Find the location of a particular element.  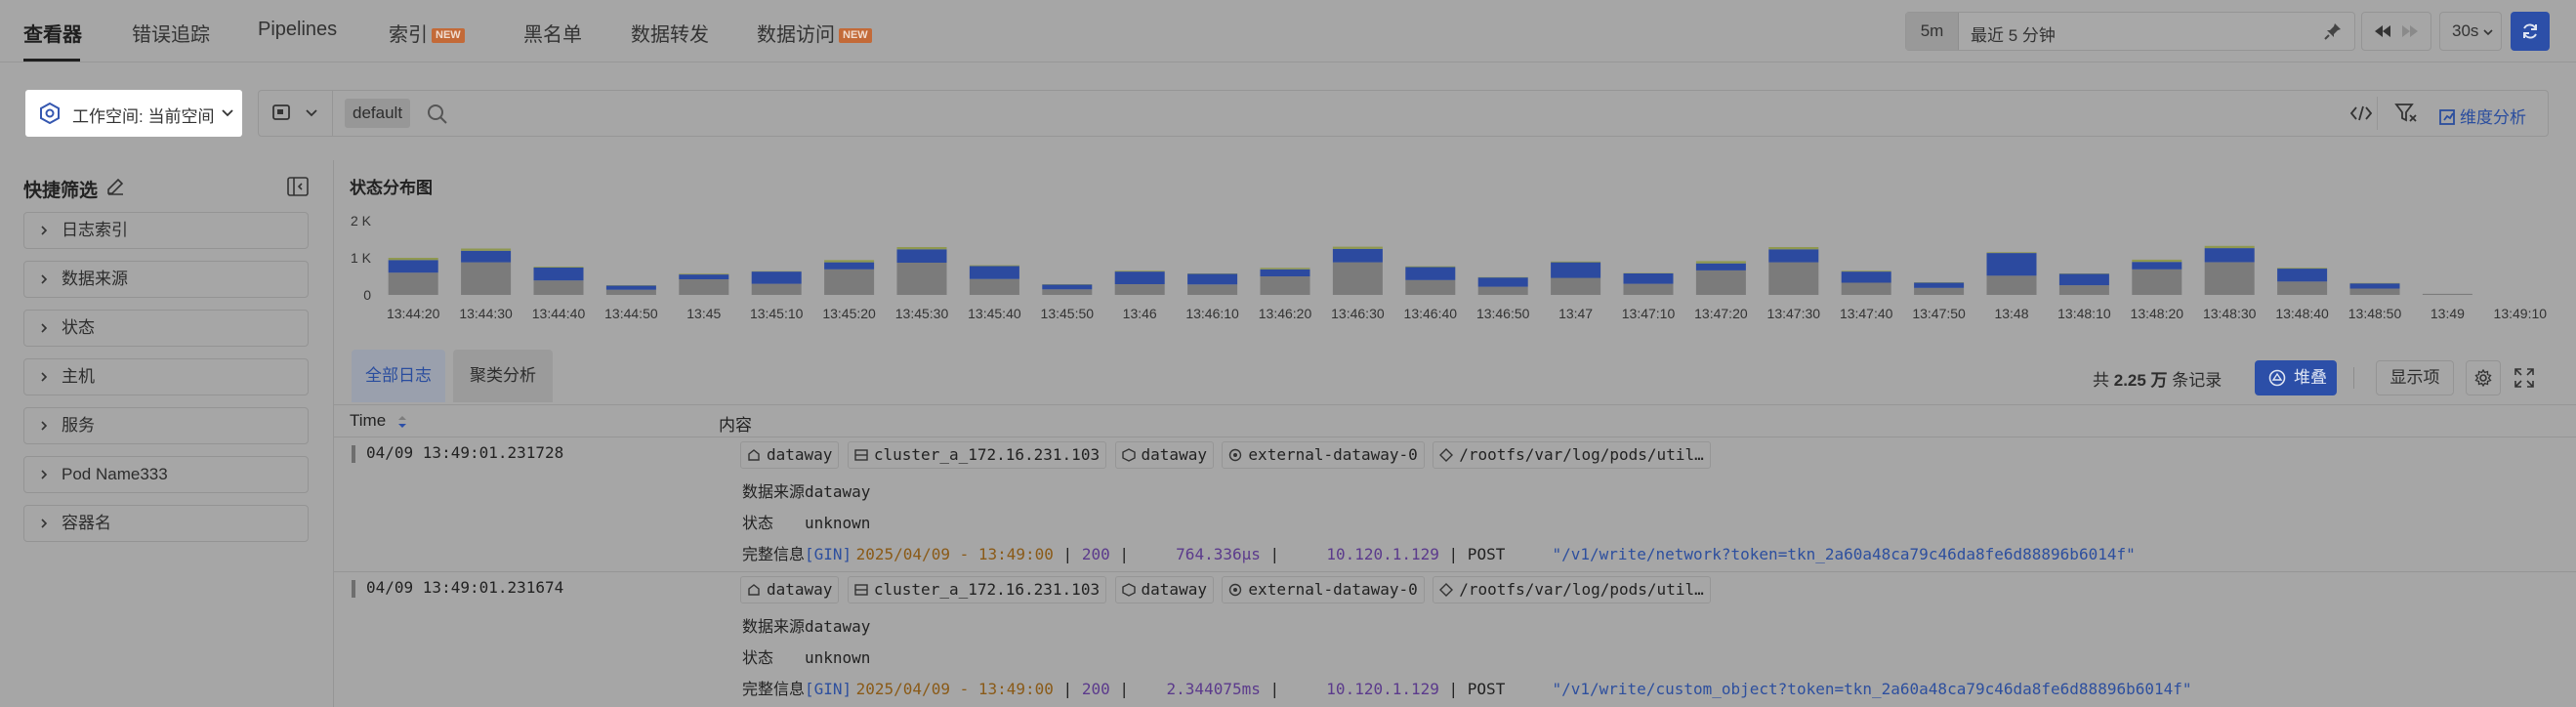

fast-forward-icon is located at coordinates (2410, 31).